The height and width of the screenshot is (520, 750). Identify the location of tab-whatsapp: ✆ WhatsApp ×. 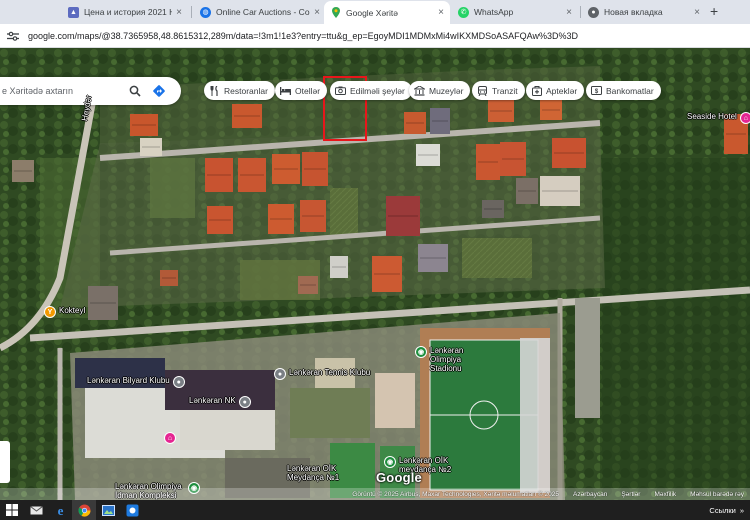
(515, 12).